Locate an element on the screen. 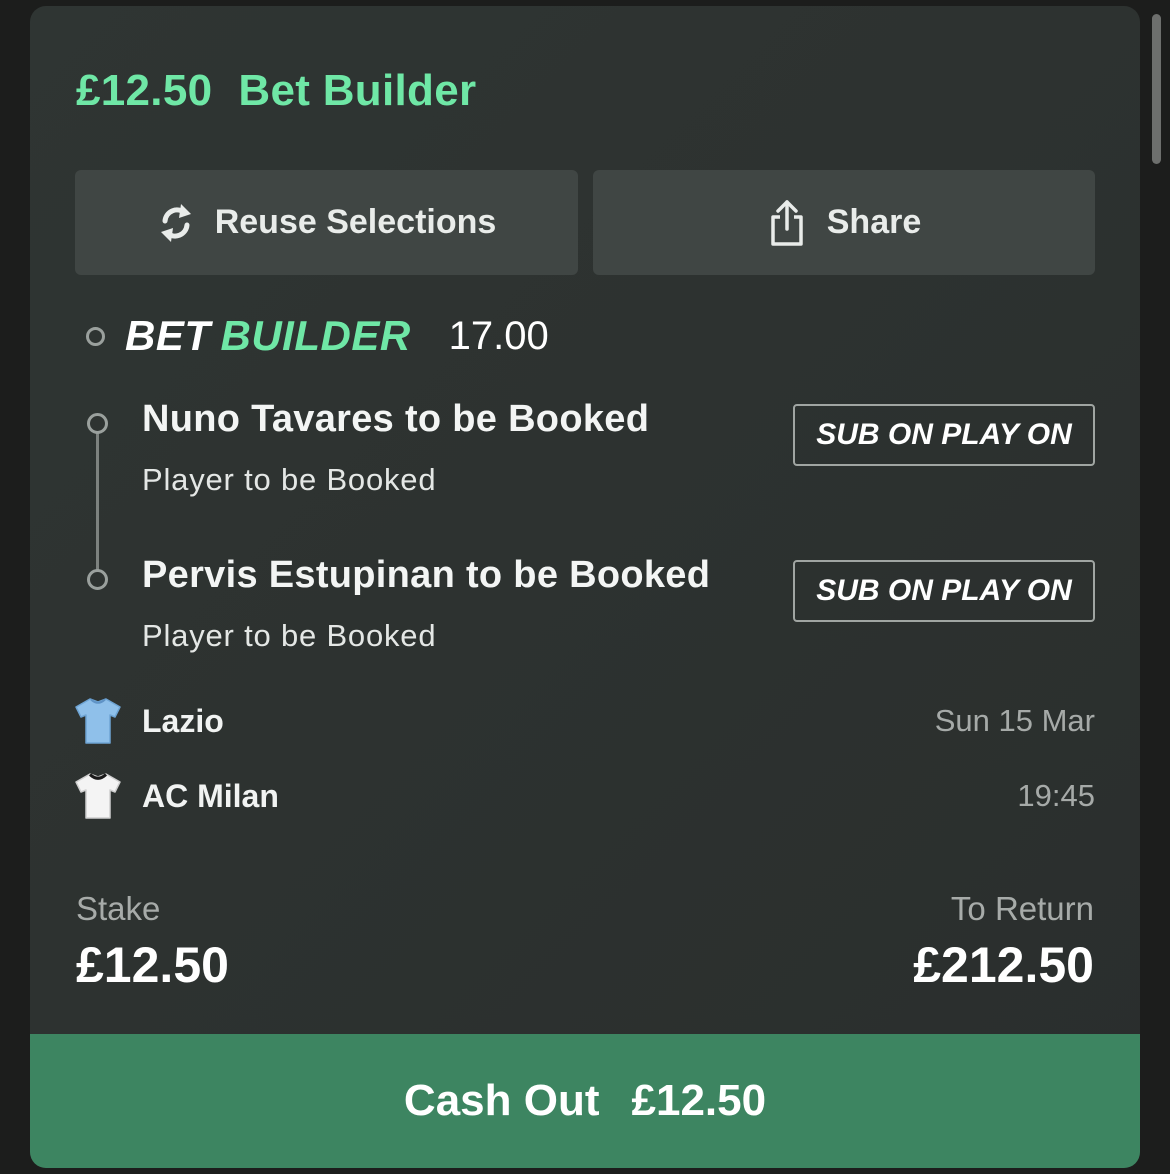 The height and width of the screenshot is (1174, 1170). to-return-label: To Return is located at coordinates (1022, 908).